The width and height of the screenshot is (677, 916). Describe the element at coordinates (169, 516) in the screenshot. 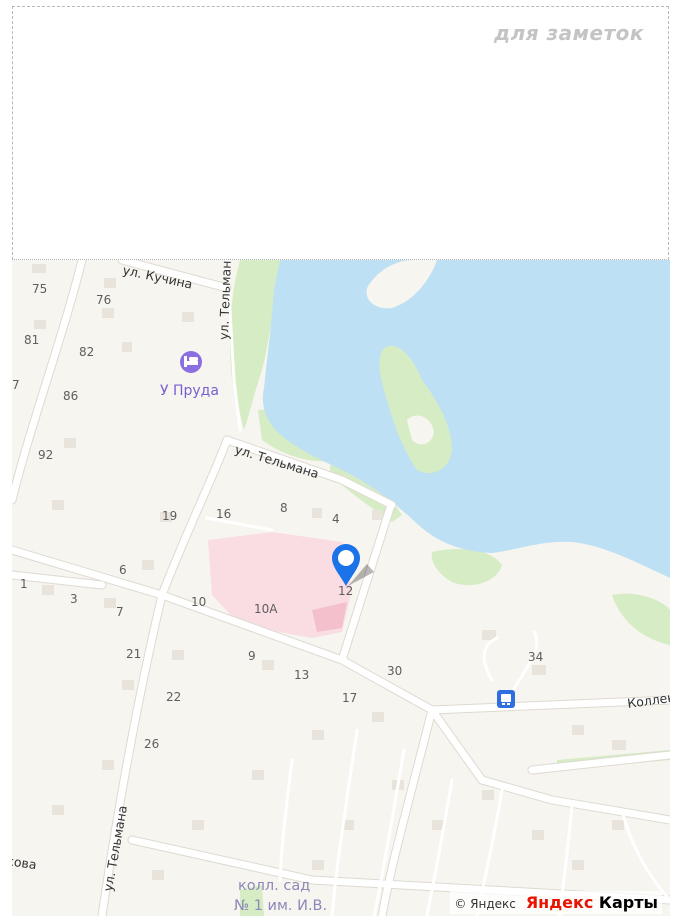

I see `house-number: 19` at that location.